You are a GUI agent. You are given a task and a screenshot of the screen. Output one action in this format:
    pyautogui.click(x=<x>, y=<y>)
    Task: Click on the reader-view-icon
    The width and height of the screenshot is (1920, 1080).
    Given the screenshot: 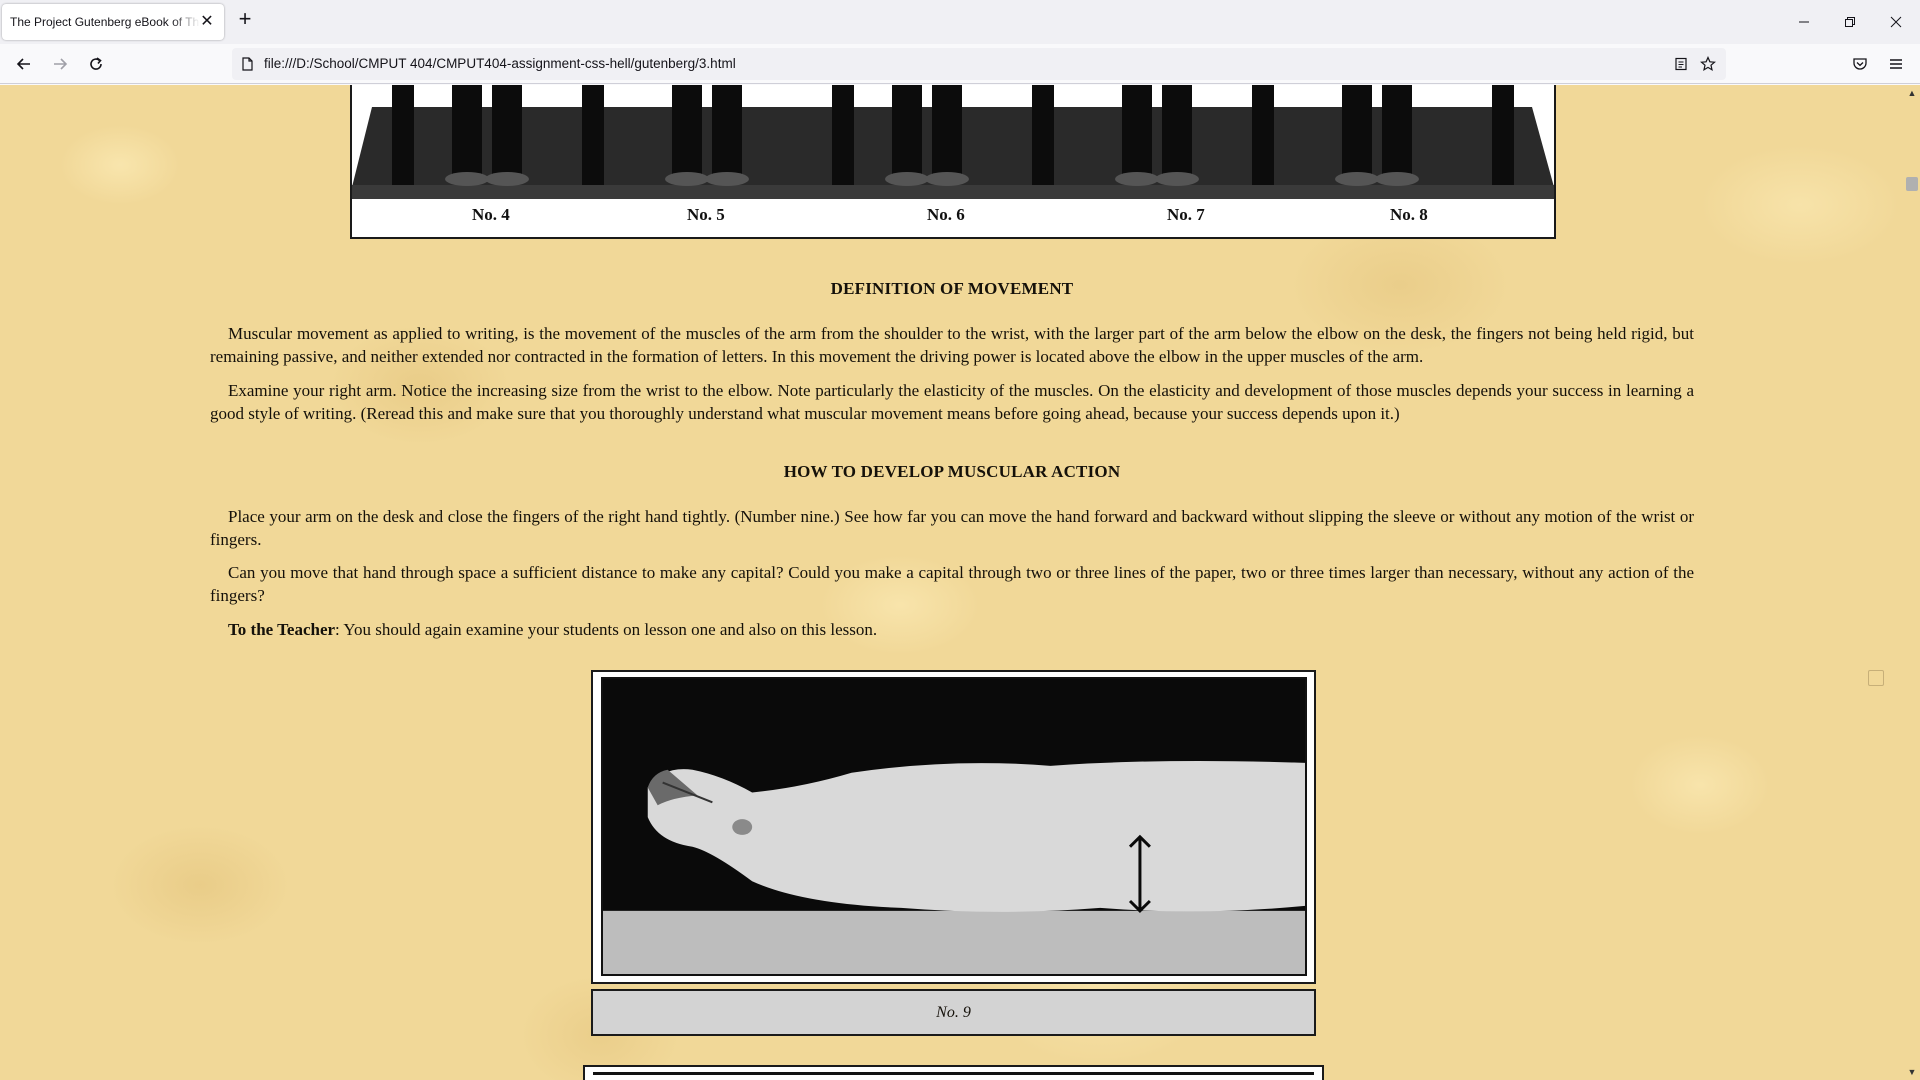 What is the action you would take?
    pyautogui.click(x=1681, y=64)
    